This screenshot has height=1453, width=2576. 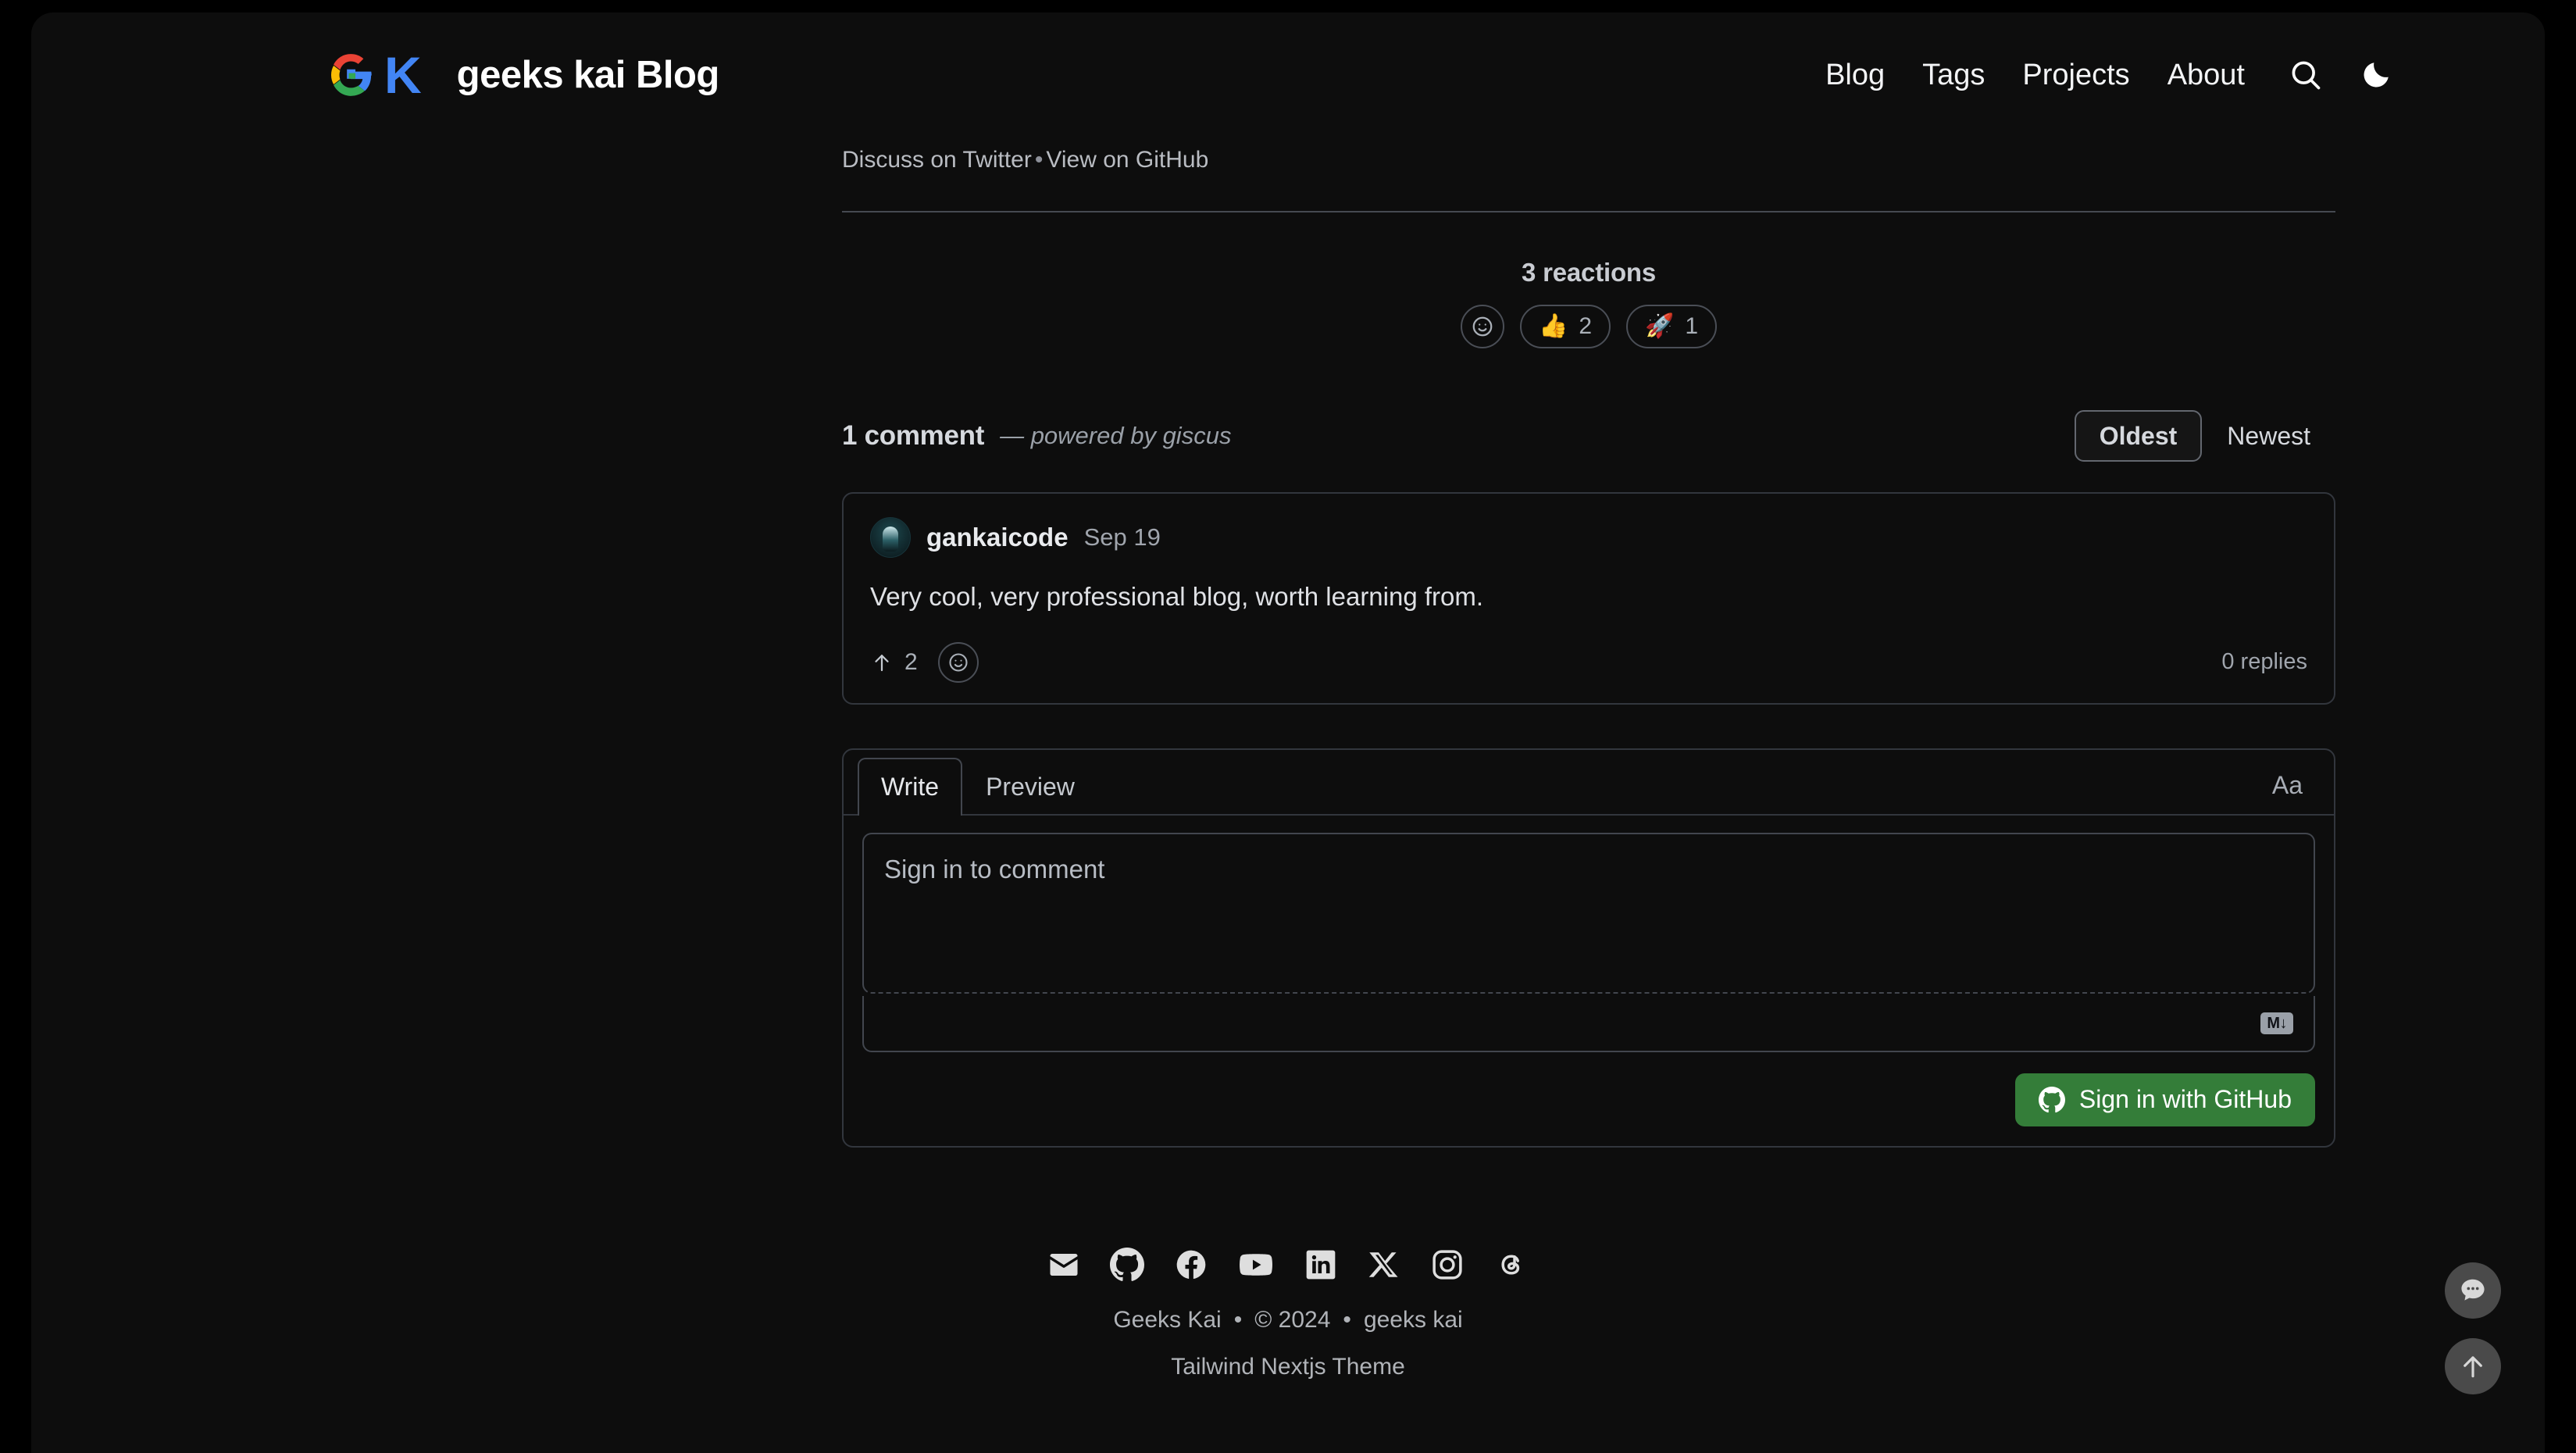 I want to click on linkedin-link, so click(x=1321, y=1267).